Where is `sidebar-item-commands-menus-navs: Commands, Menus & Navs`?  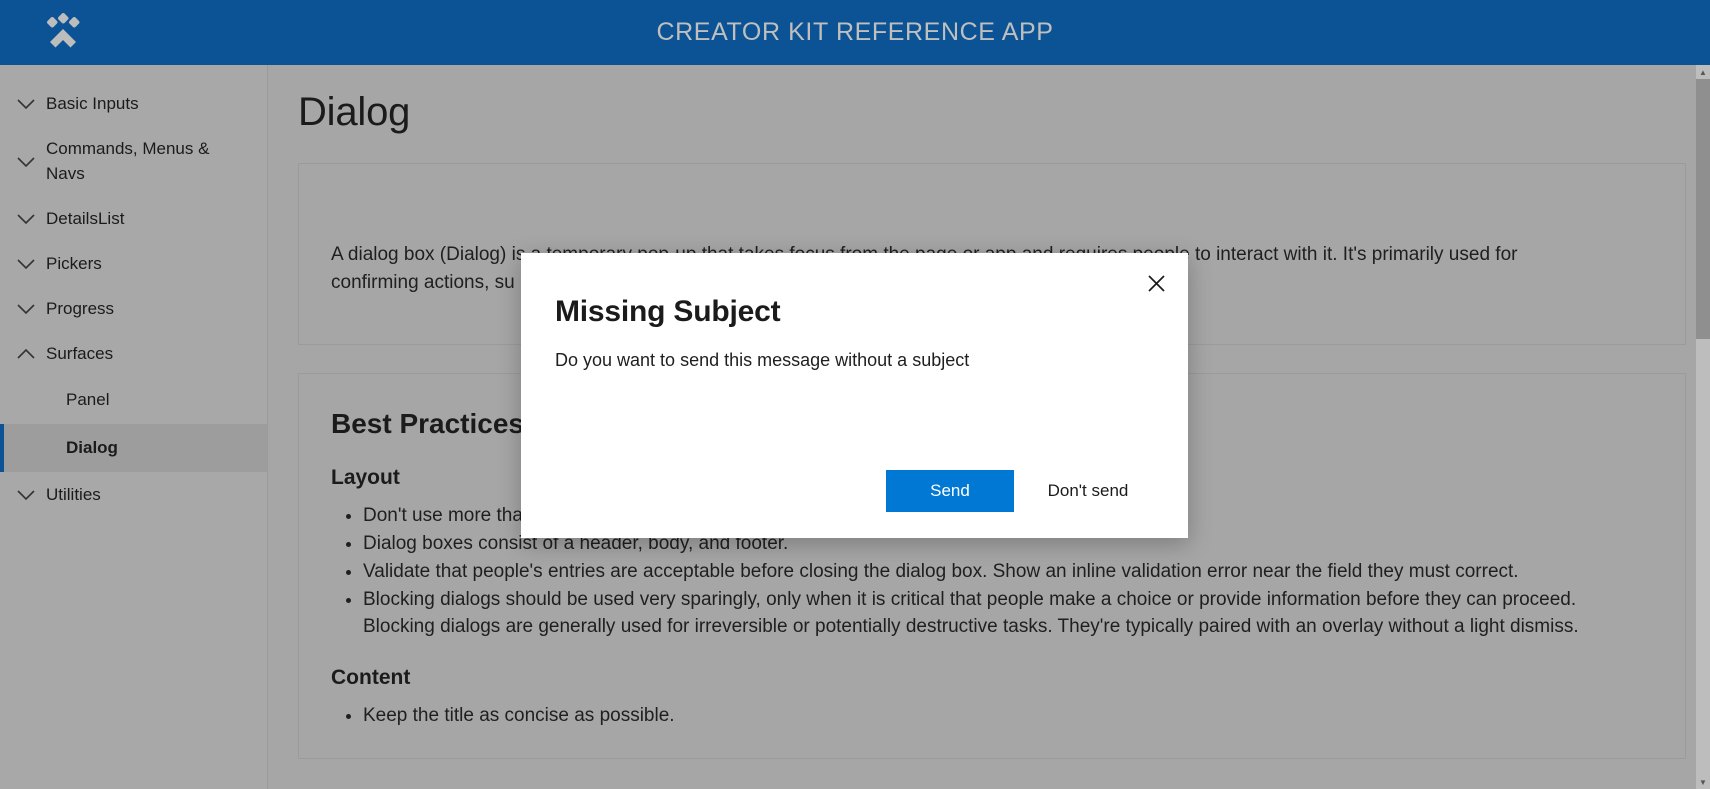
sidebar-item-commands-menus-navs: Commands, Menus & Navs is located at coordinates (133, 161).